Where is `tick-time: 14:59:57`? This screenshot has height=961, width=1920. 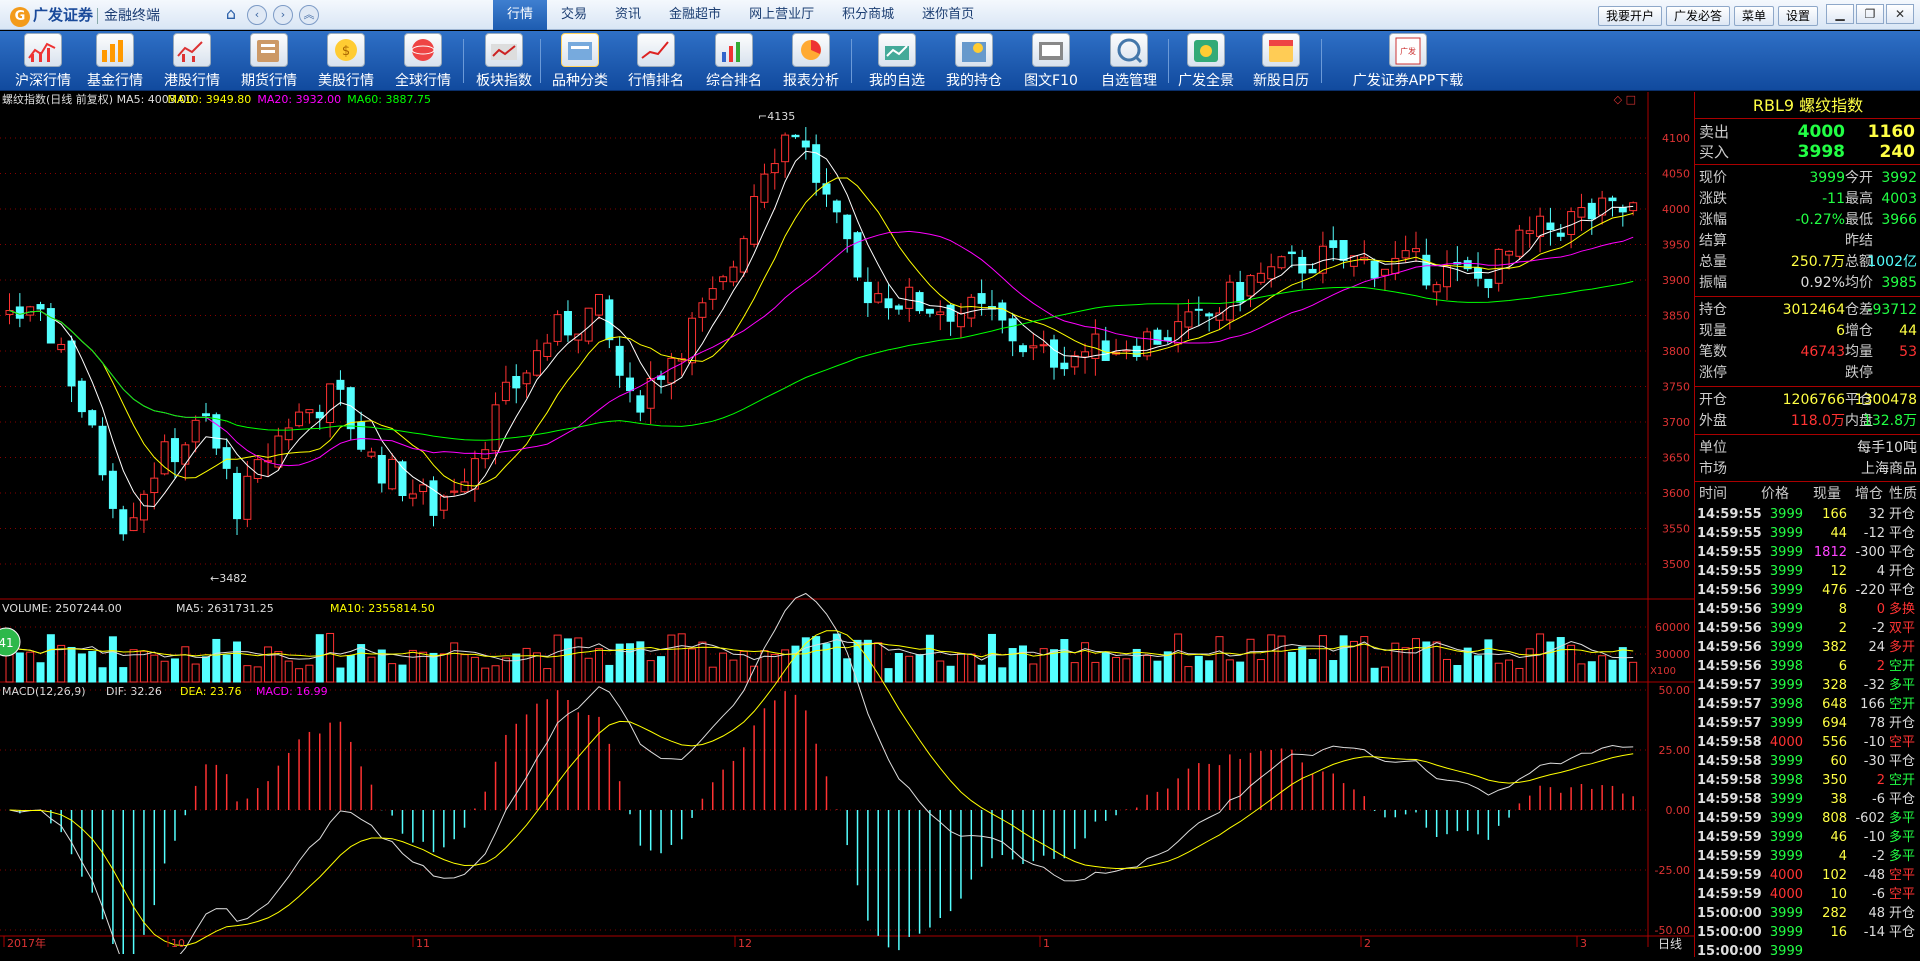 tick-time: 14:59:57 is located at coordinates (1729, 685).